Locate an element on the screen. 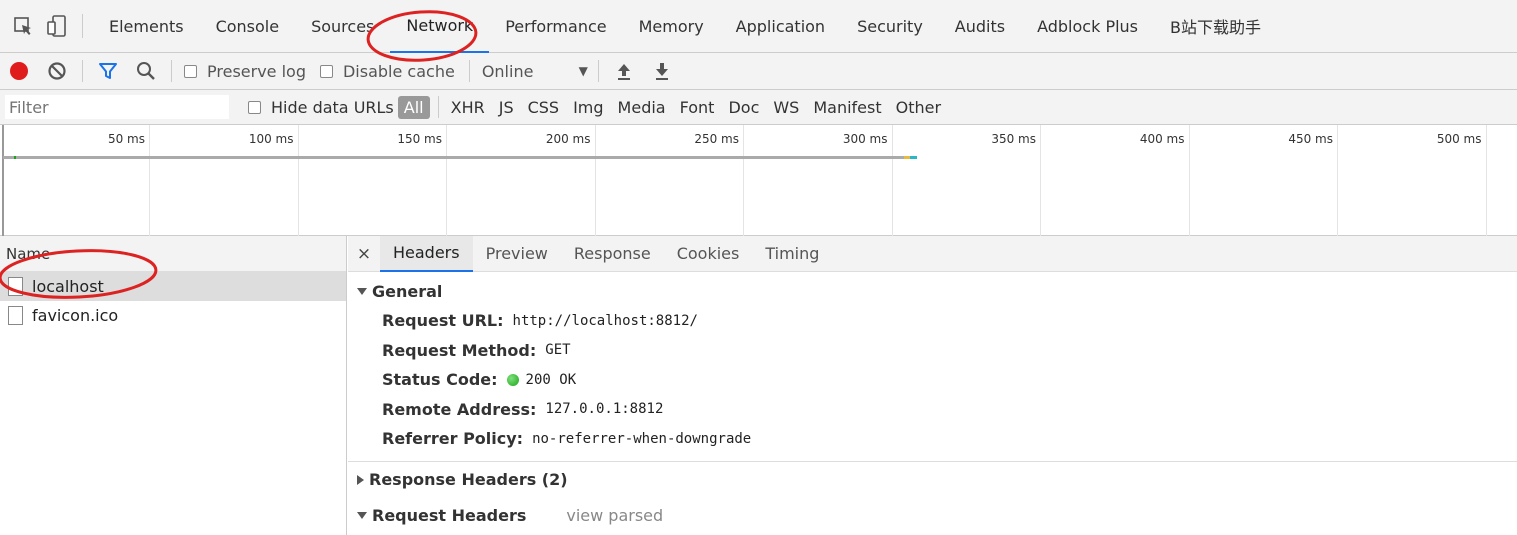 Image resolution: width=1517 pixels, height=535 pixels. type-filter-all: All is located at coordinates (413, 107).